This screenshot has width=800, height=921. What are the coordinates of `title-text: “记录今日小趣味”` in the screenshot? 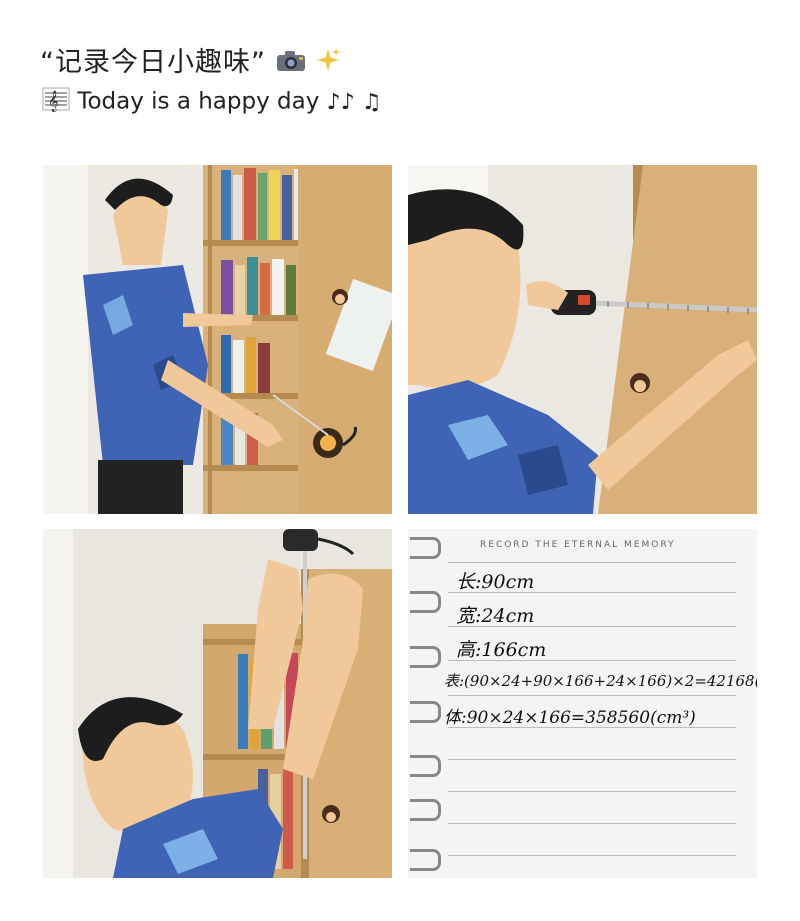 It's located at (153, 62).